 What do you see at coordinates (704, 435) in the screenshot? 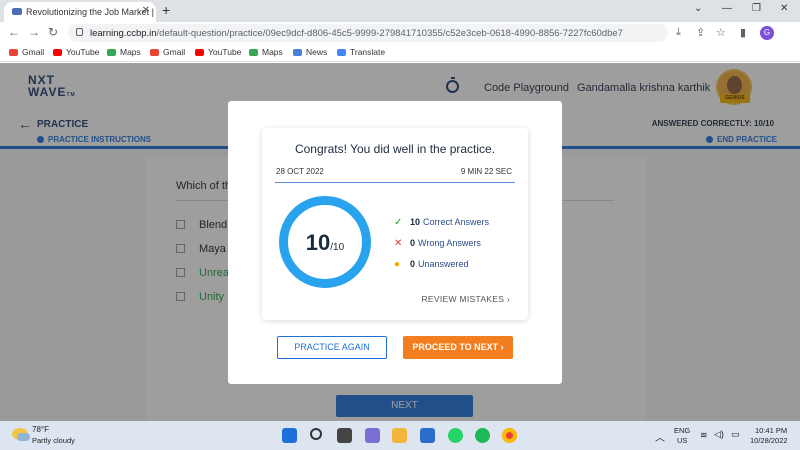
I see `wifi-icon: ≋` at bounding box center [704, 435].